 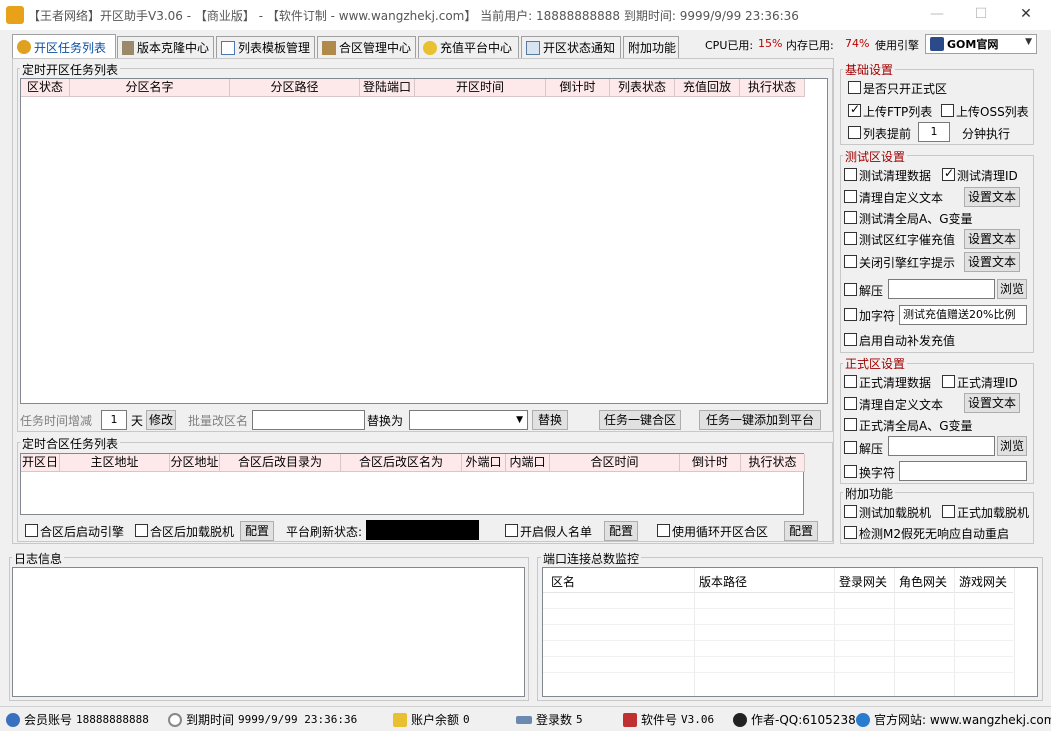 What do you see at coordinates (850, 532) in the screenshot?
I see `detect-m2-restart-checkbox` at bounding box center [850, 532].